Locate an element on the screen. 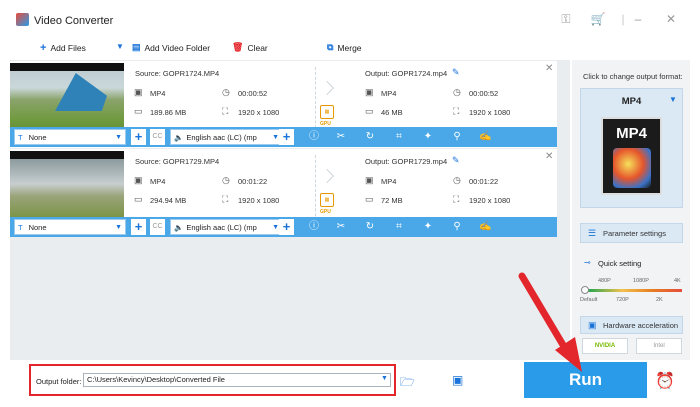 The image size is (700, 407). merge-icon: ⧉ is located at coordinates (330, 47).